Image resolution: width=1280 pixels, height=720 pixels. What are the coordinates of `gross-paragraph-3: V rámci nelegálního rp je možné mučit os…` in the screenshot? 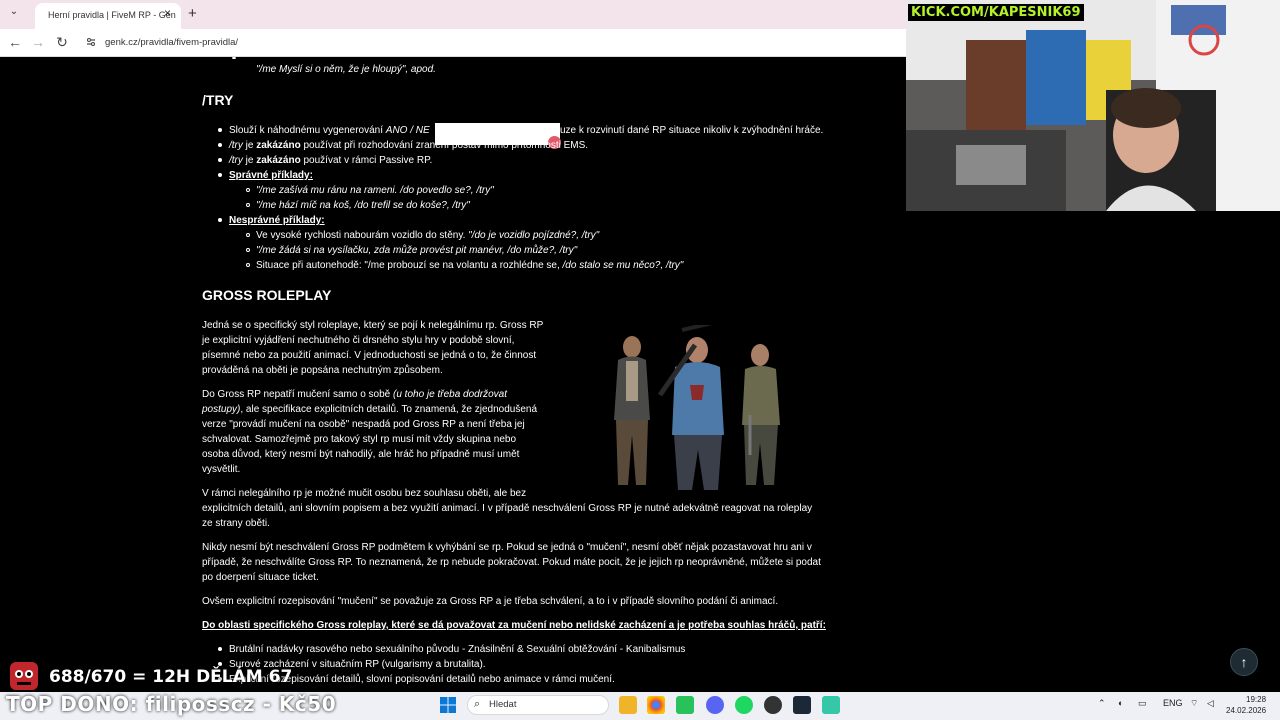 It's located at (507, 508).